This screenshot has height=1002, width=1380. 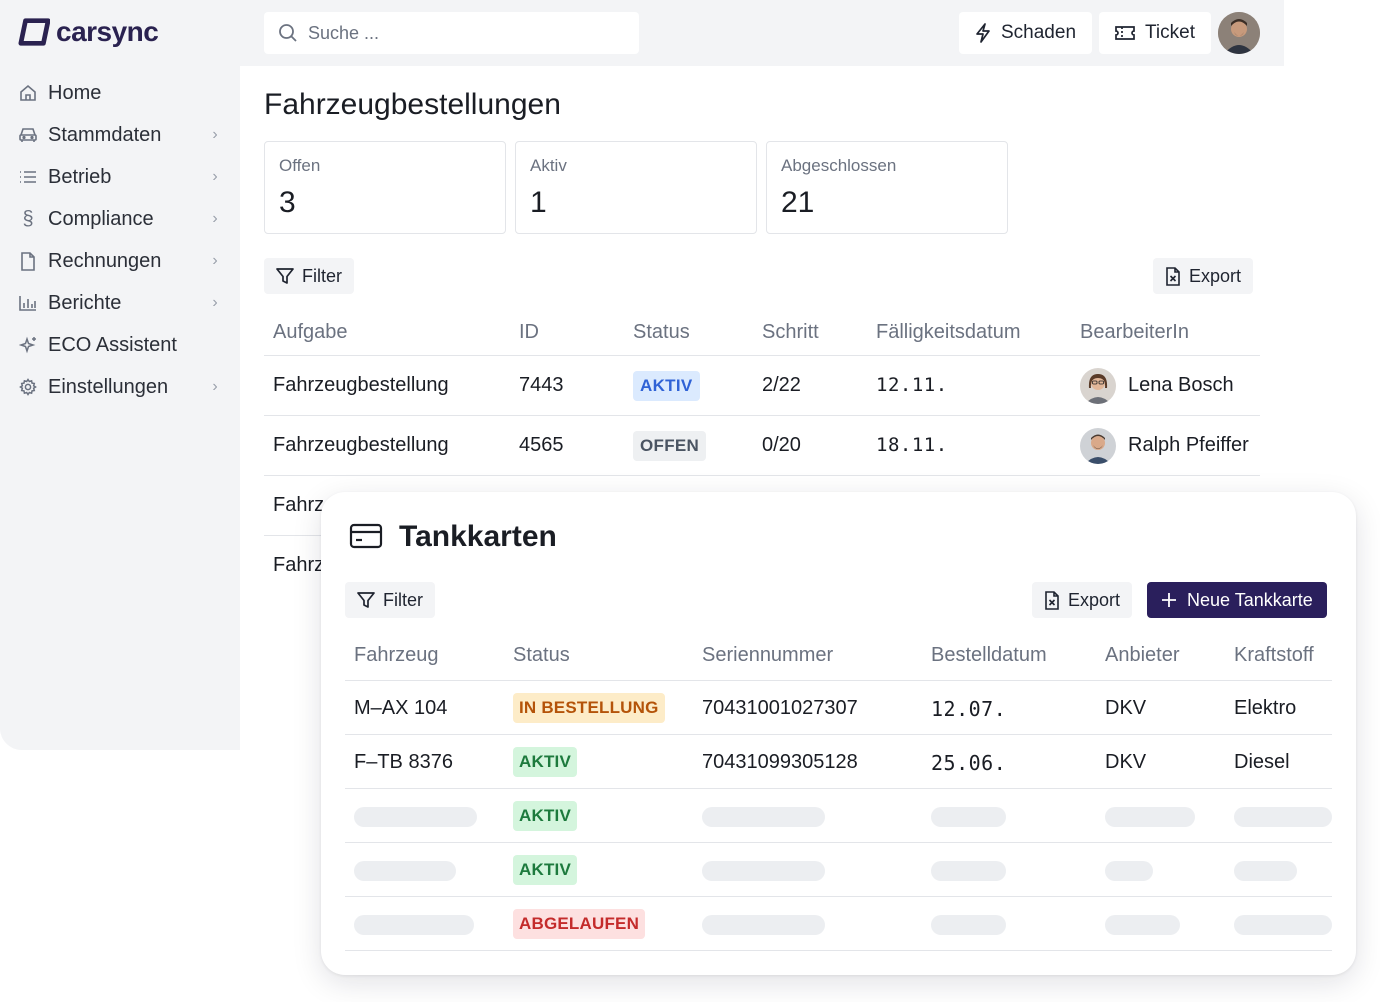 What do you see at coordinates (288, 33) in the screenshot?
I see `search-icon` at bounding box center [288, 33].